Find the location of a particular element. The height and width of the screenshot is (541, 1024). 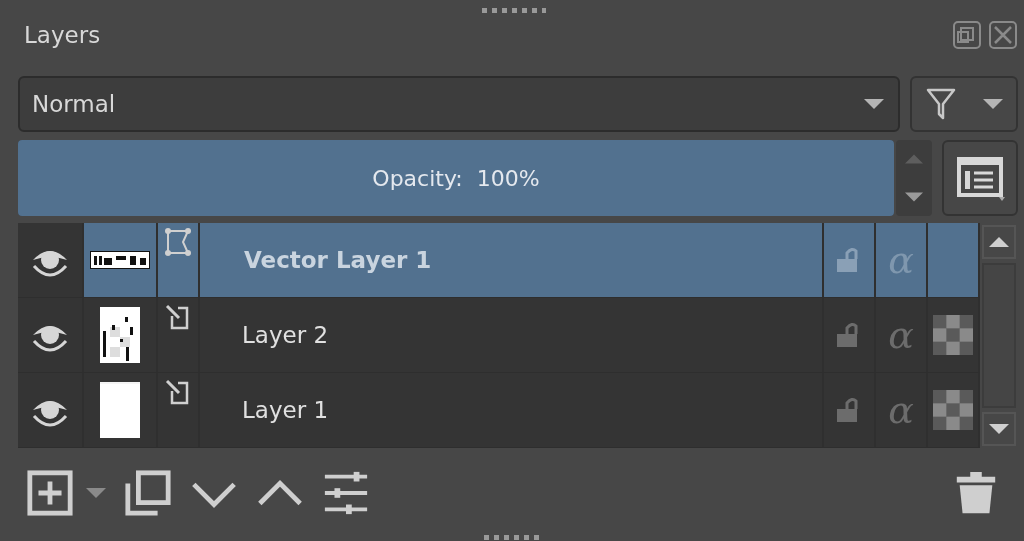

opacity-slider: Opacity: 100% is located at coordinates (456, 178).